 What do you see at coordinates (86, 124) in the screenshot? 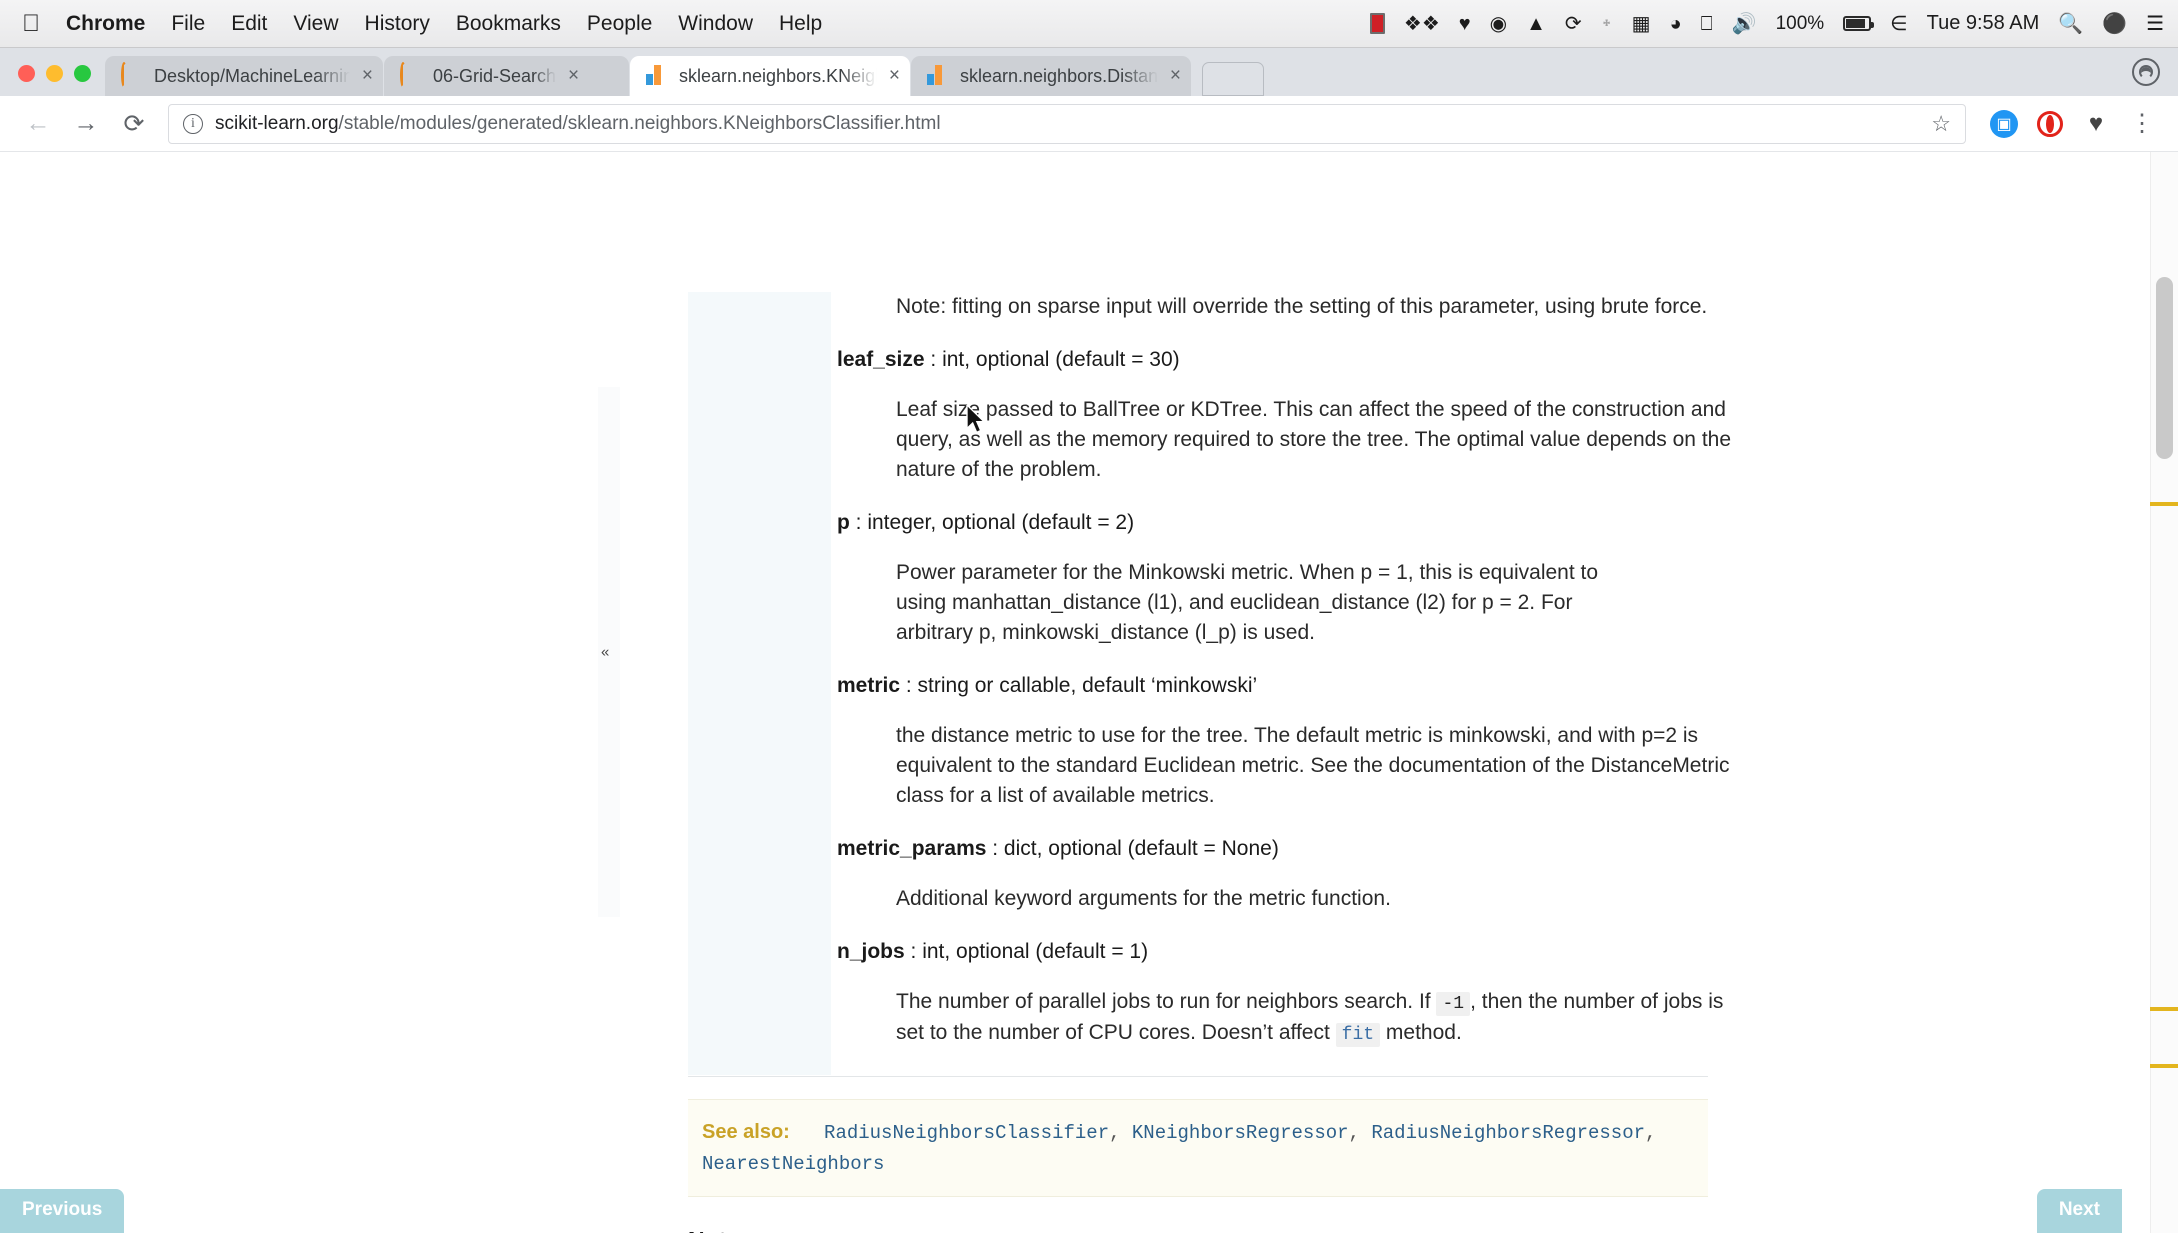
I see `forward-button: →` at bounding box center [86, 124].